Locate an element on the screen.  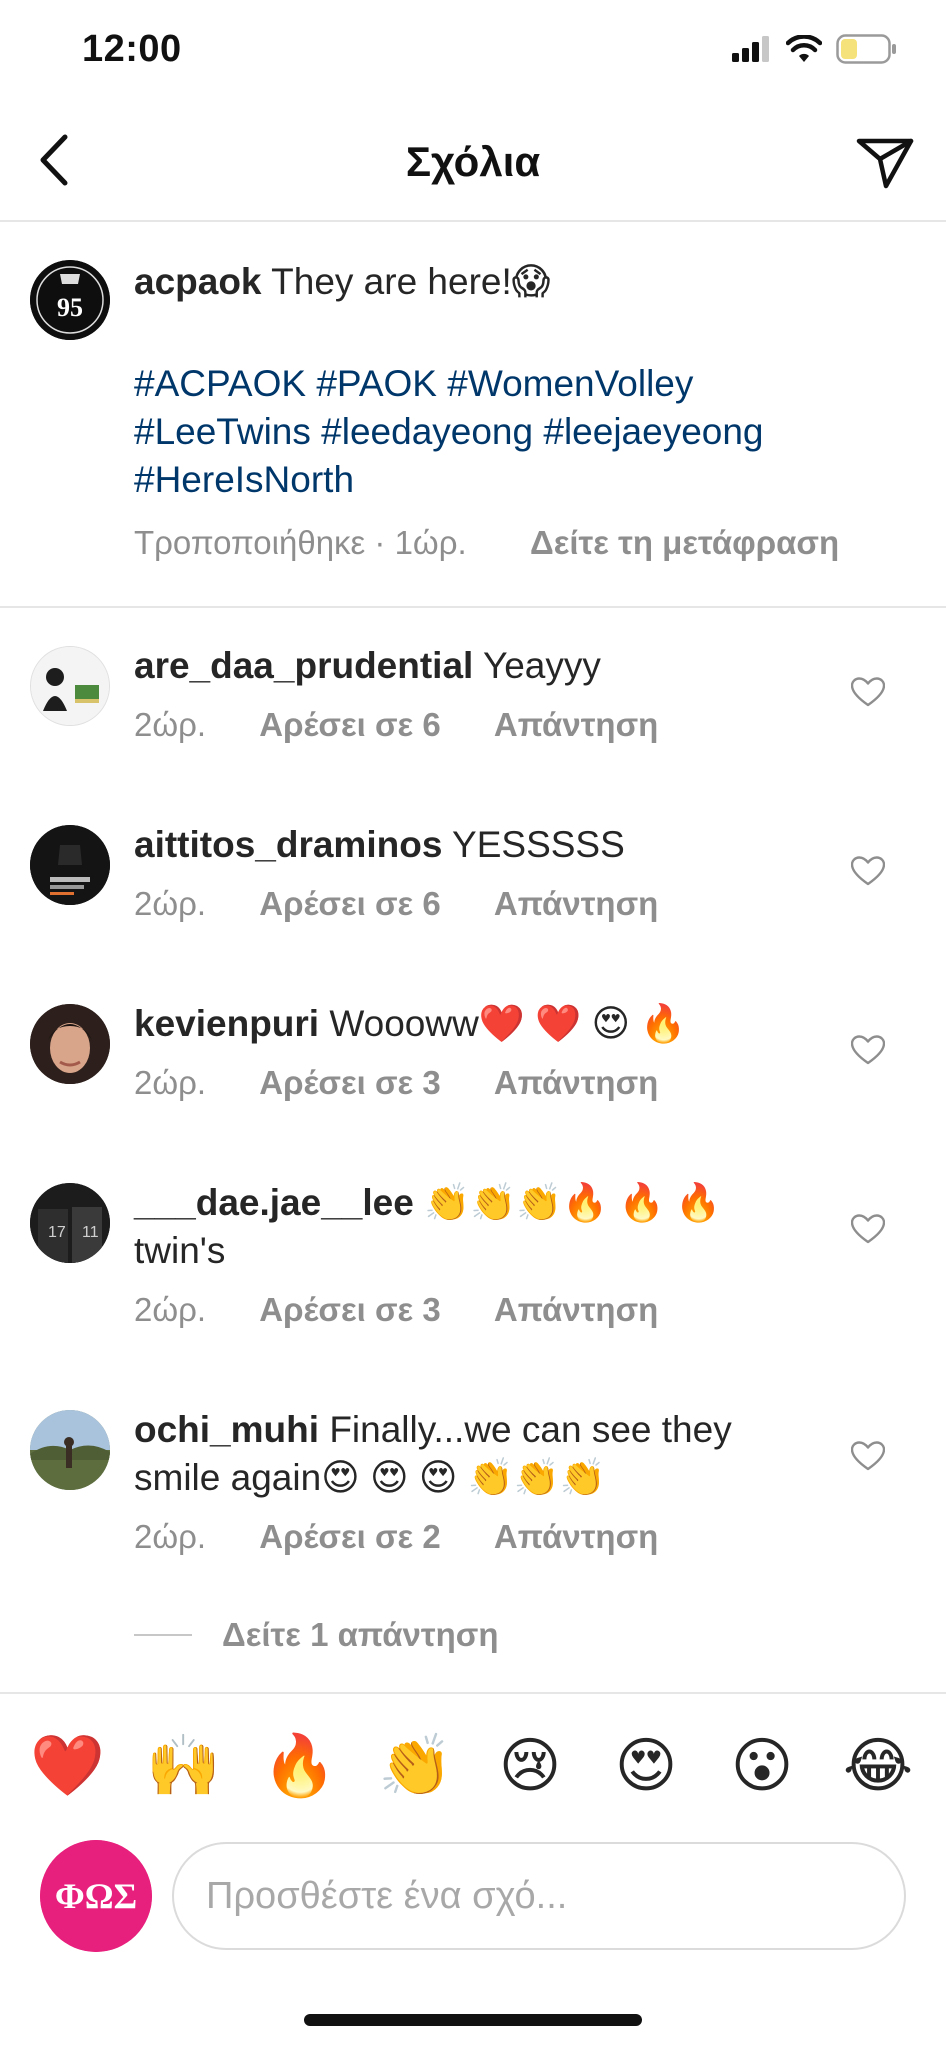
hashtags-line: #HereIsNorth is located at coordinates (514, 480).